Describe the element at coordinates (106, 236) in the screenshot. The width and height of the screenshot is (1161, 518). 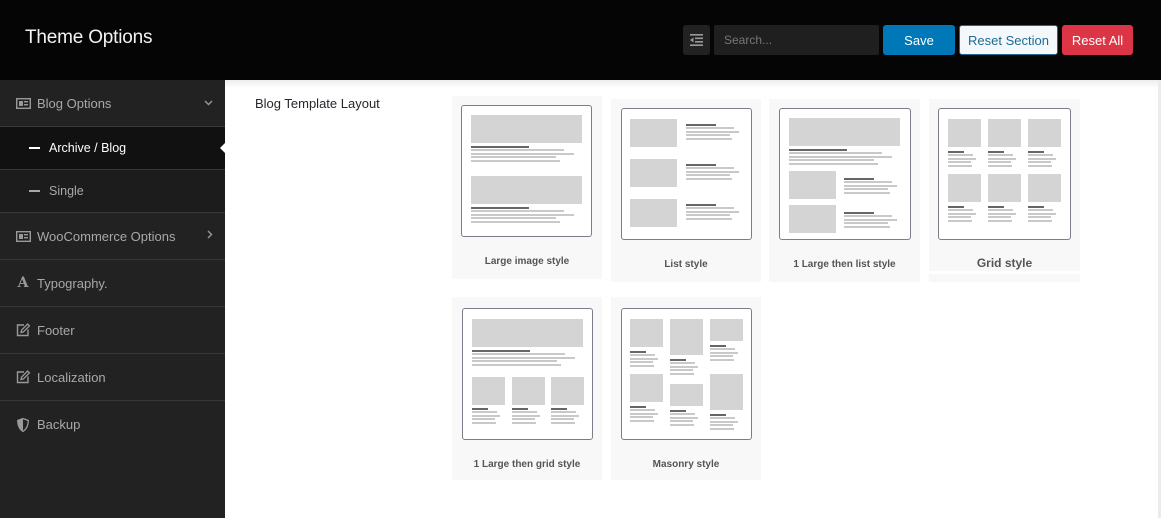
I see `sidebar-item-label: WooCommerce Options` at that location.